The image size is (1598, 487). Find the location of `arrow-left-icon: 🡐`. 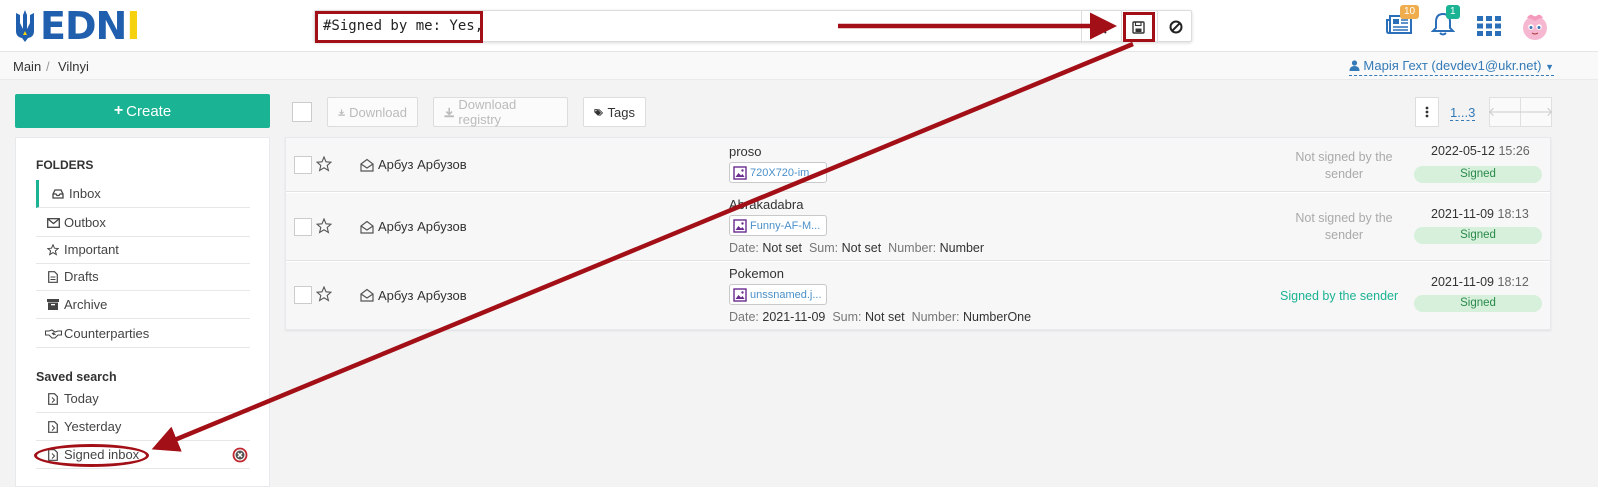

arrow-left-icon: 🡐 is located at coordinates (1505, 111).